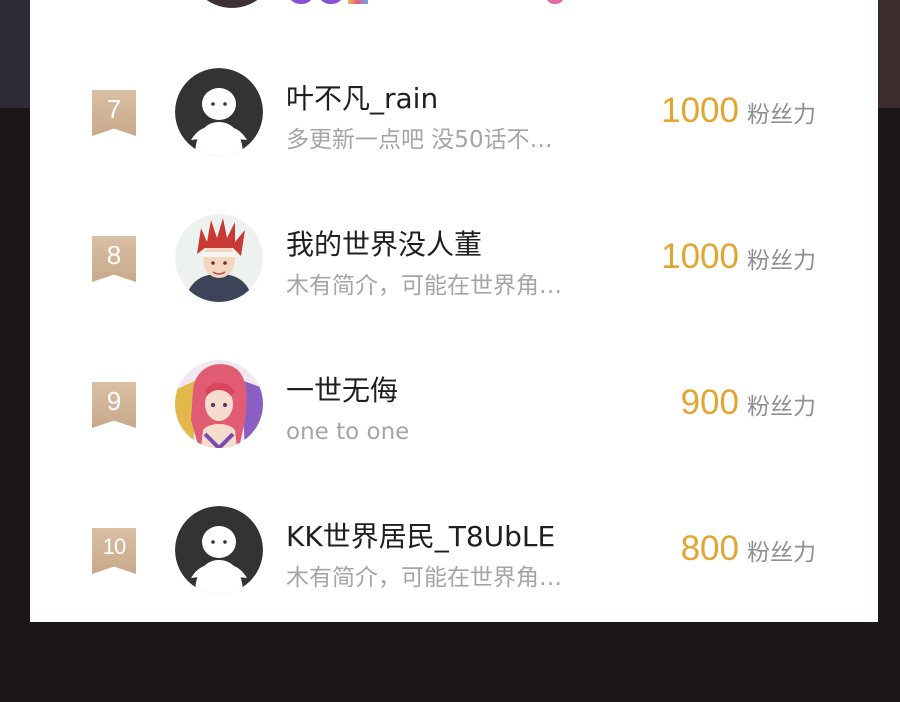  Describe the element at coordinates (114, 259) in the screenshot. I see `rank-badge: 8` at that location.